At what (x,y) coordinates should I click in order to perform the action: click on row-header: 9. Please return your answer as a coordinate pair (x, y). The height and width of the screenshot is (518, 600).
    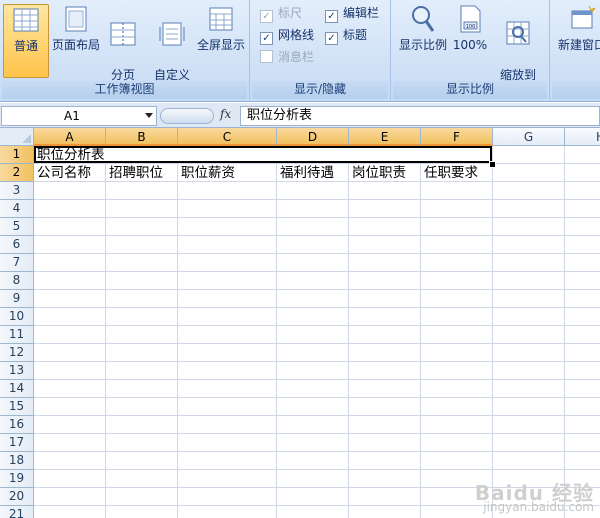
    Looking at the image, I should click on (17, 299).